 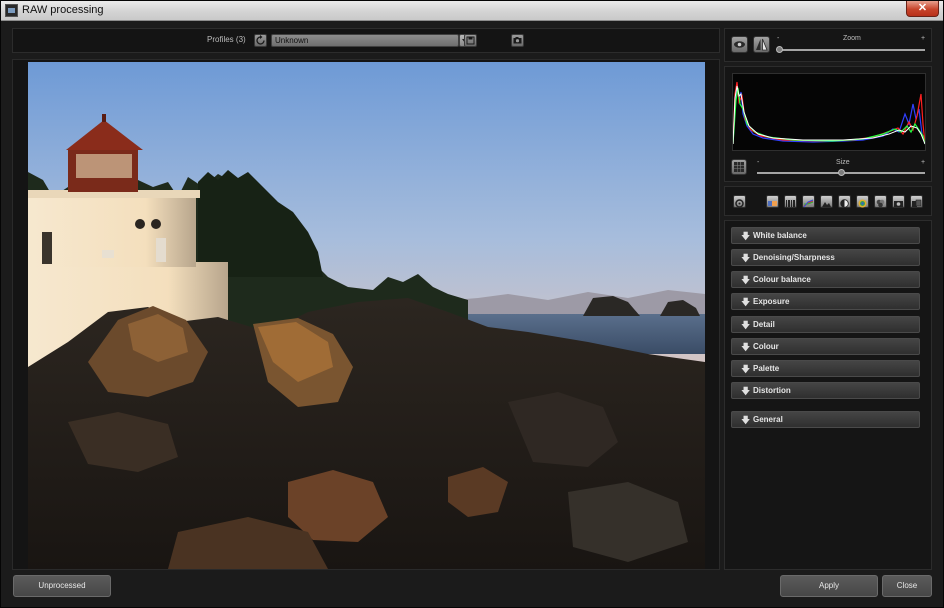 I want to click on color-wheel-tool-button, so click(x=862, y=201).